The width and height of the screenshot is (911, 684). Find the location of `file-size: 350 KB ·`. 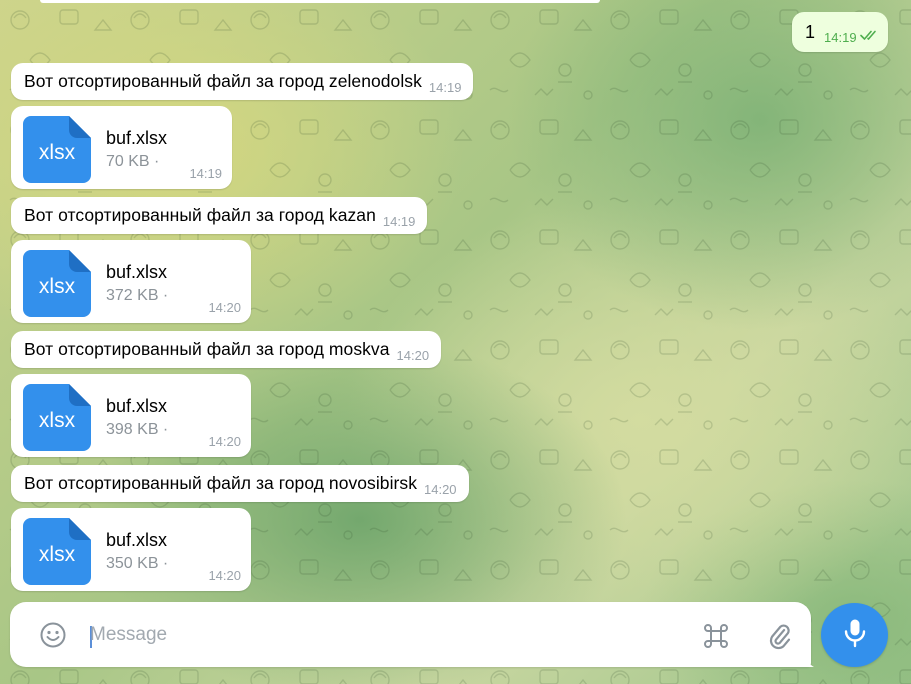

file-size: 350 KB · is located at coordinates (137, 563).